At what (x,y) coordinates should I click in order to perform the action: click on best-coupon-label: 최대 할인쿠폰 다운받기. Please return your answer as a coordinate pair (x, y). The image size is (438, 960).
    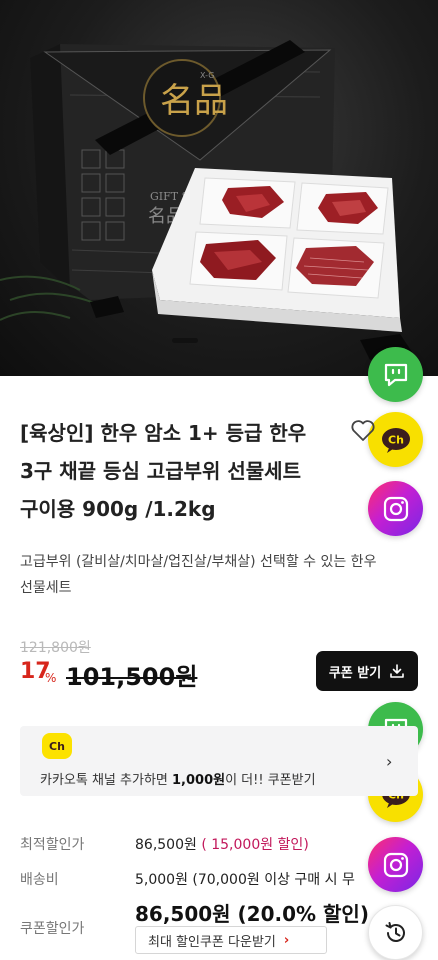
    Looking at the image, I should click on (212, 942).